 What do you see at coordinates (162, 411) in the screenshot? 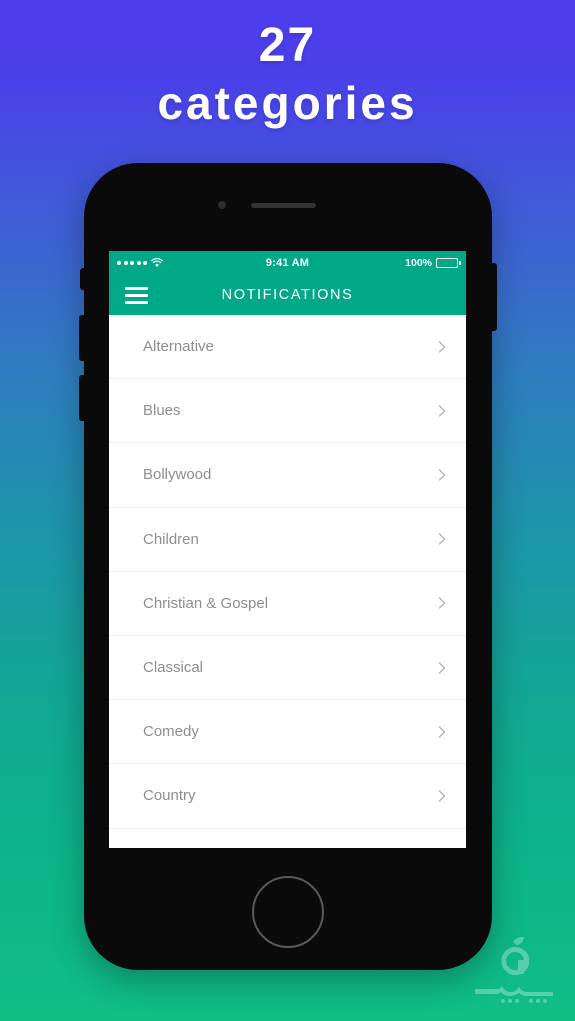
I see `list-item-label: Blues` at bounding box center [162, 411].